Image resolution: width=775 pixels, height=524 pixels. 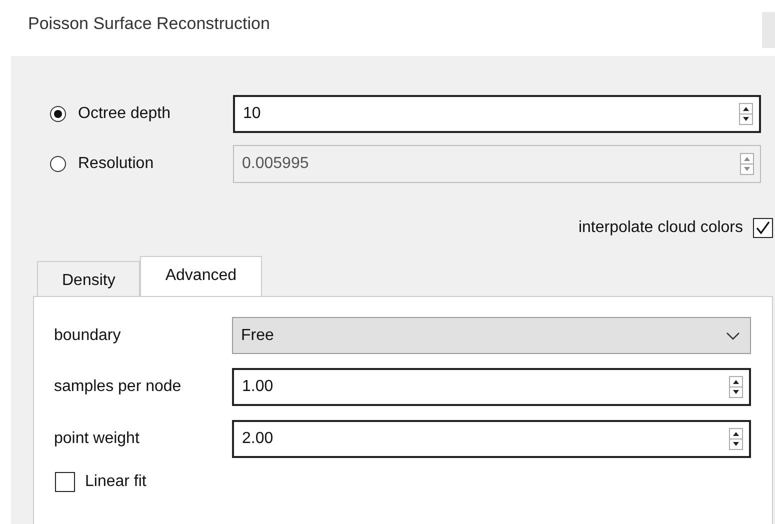 I want to click on field-label: point weight, so click(x=97, y=439).